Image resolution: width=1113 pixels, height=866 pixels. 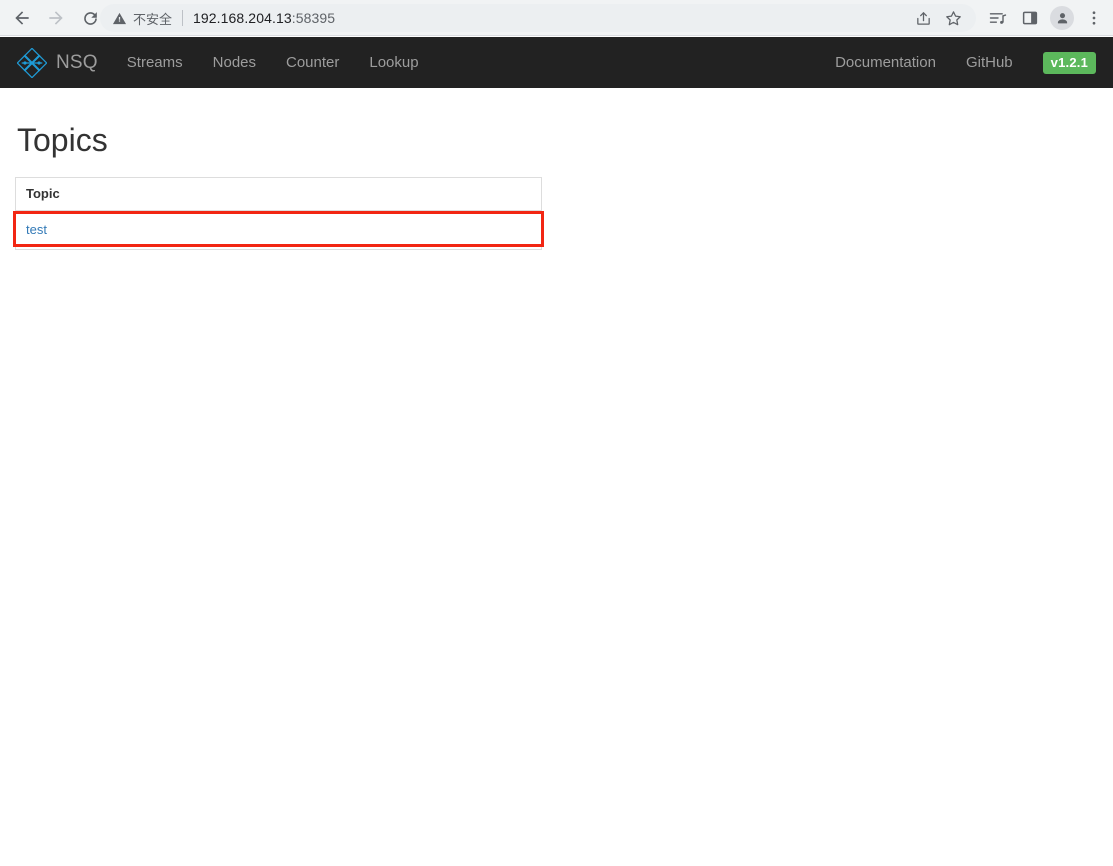 I want to click on nav-links-right: Documentation GitHub v1.2.1, so click(x=966, y=62).